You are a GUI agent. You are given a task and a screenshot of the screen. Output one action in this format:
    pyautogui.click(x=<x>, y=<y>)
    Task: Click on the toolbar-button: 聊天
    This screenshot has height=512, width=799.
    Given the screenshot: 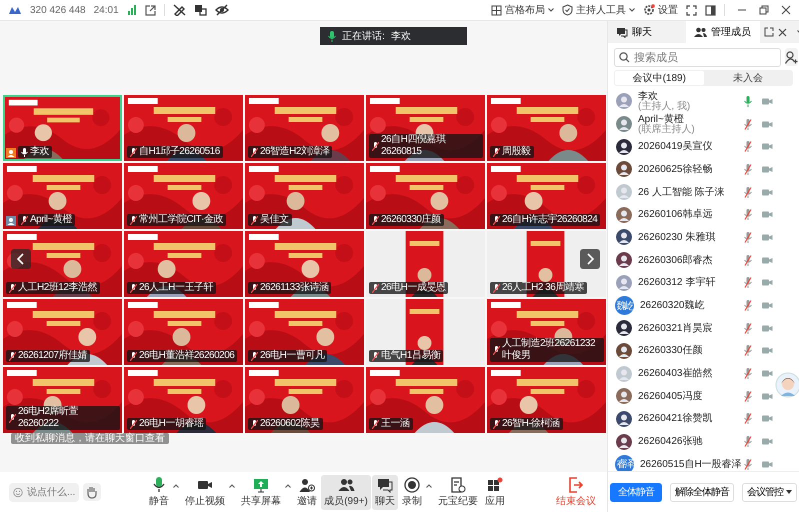 What is the action you would take?
    pyautogui.click(x=385, y=492)
    